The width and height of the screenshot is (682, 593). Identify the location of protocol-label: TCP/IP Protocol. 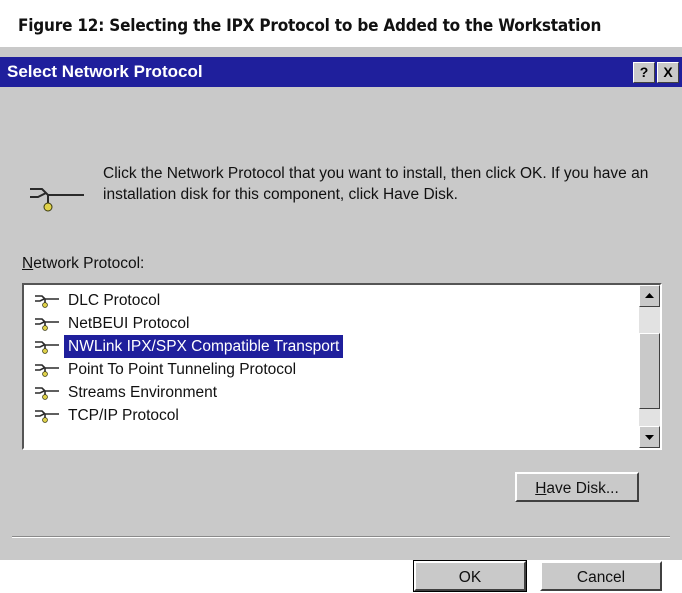
(123, 415).